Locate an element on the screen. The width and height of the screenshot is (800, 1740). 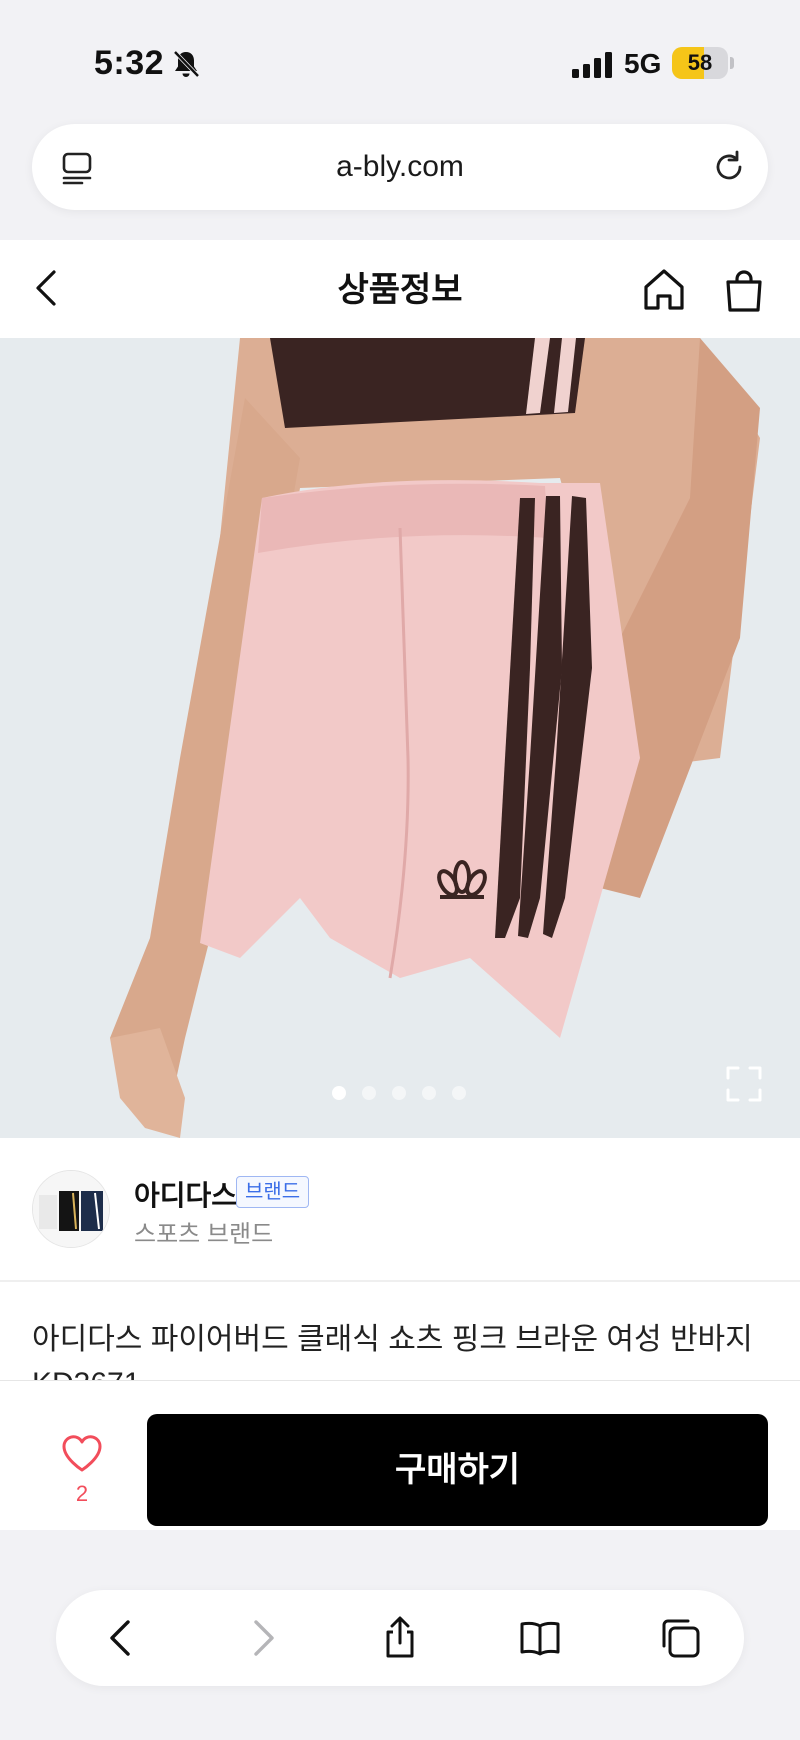
like-count: 2 is located at coordinates (82, 1493).